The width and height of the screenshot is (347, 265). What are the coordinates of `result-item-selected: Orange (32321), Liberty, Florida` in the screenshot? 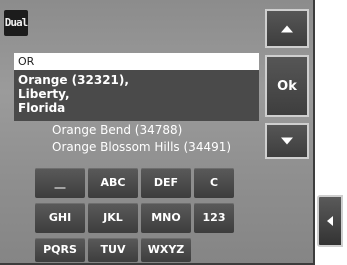 It's located at (136, 95).